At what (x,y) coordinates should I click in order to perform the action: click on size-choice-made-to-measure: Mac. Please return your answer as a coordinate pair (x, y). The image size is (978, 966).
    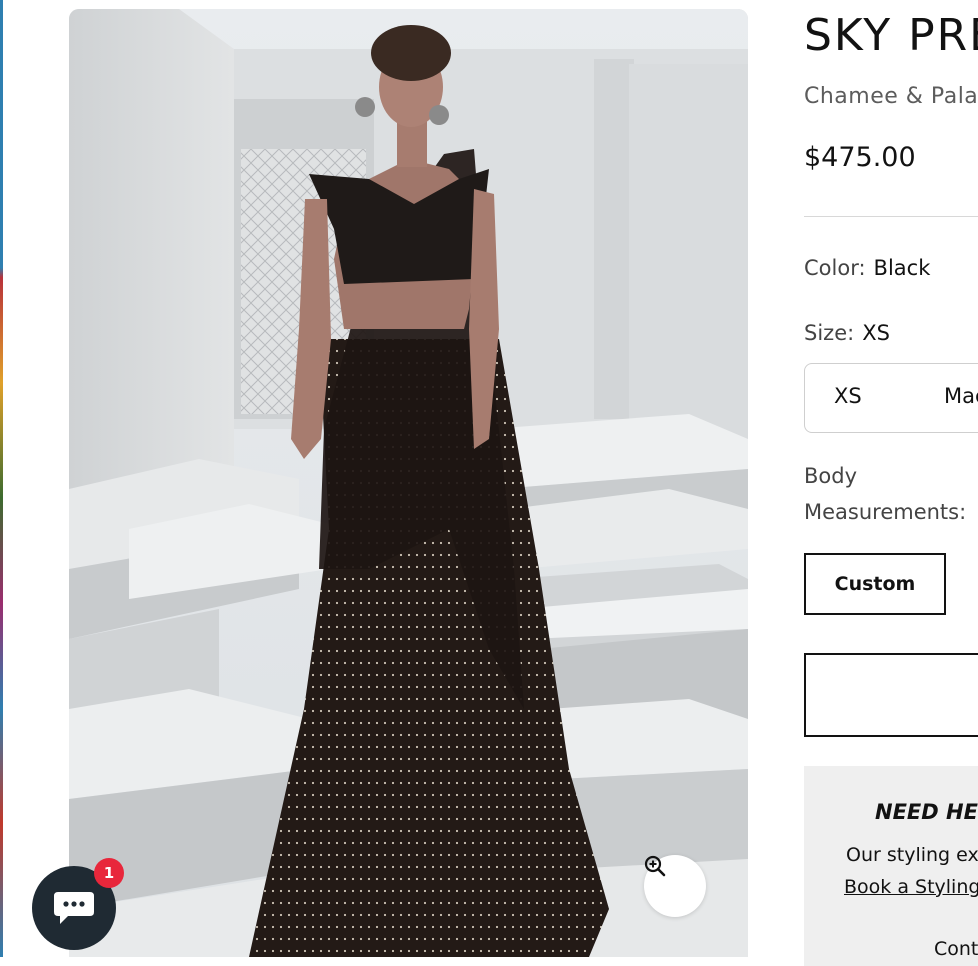
    Looking at the image, I should click on (961, 396).